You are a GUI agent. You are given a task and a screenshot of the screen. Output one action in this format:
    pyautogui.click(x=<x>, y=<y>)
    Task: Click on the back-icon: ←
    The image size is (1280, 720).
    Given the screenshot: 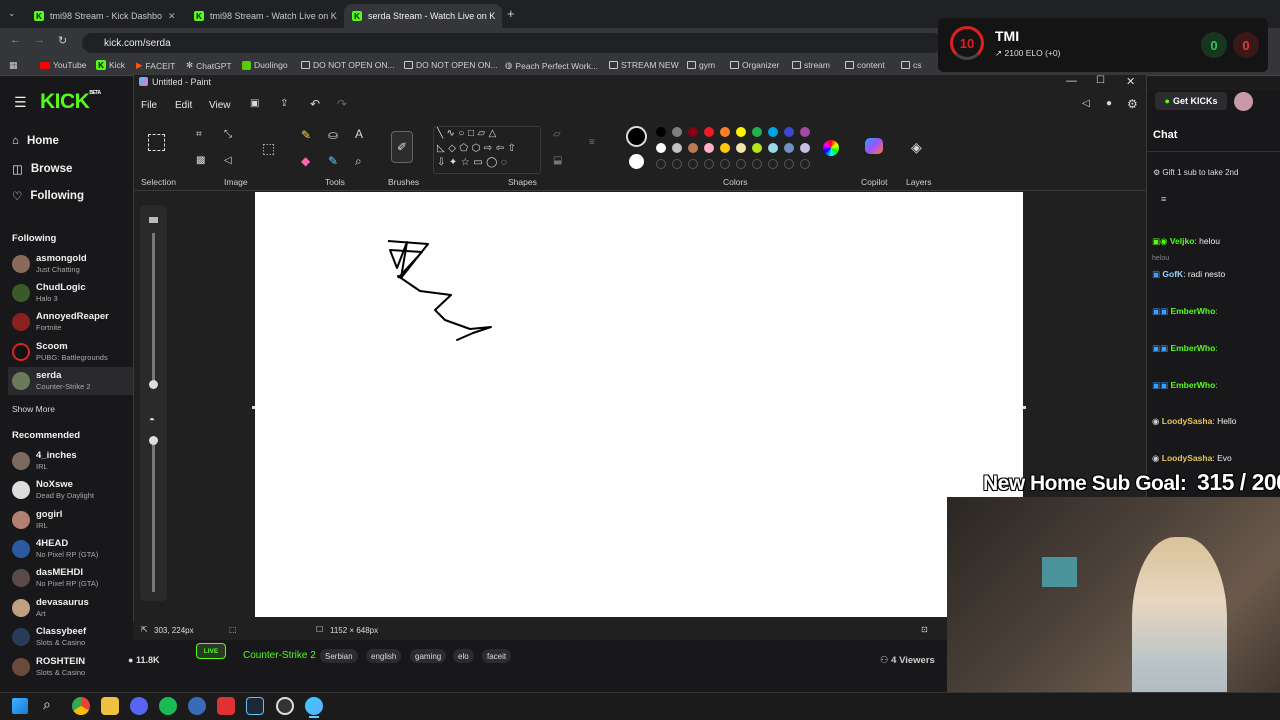 What is the action you would take?
    pyautogui.click(x=15, y=40)
    